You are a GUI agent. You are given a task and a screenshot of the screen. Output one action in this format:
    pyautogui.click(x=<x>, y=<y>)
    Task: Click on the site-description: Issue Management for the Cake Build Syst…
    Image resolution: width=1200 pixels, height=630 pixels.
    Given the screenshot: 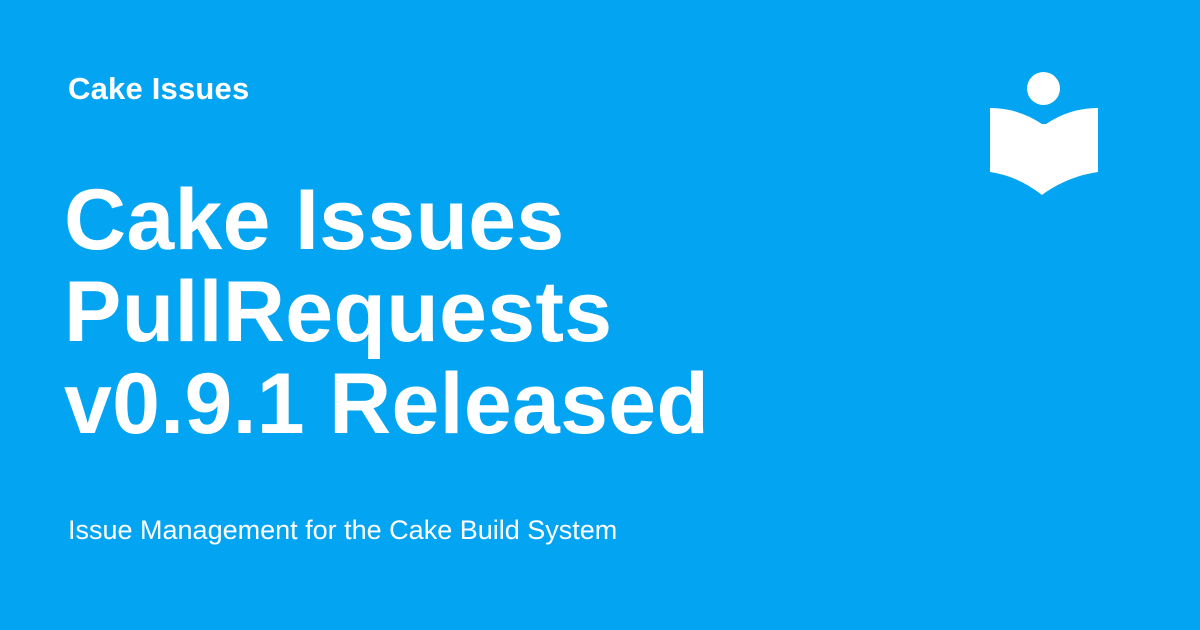 What is the action you would take?
    pyautogui.click(x=343, y=530)
    